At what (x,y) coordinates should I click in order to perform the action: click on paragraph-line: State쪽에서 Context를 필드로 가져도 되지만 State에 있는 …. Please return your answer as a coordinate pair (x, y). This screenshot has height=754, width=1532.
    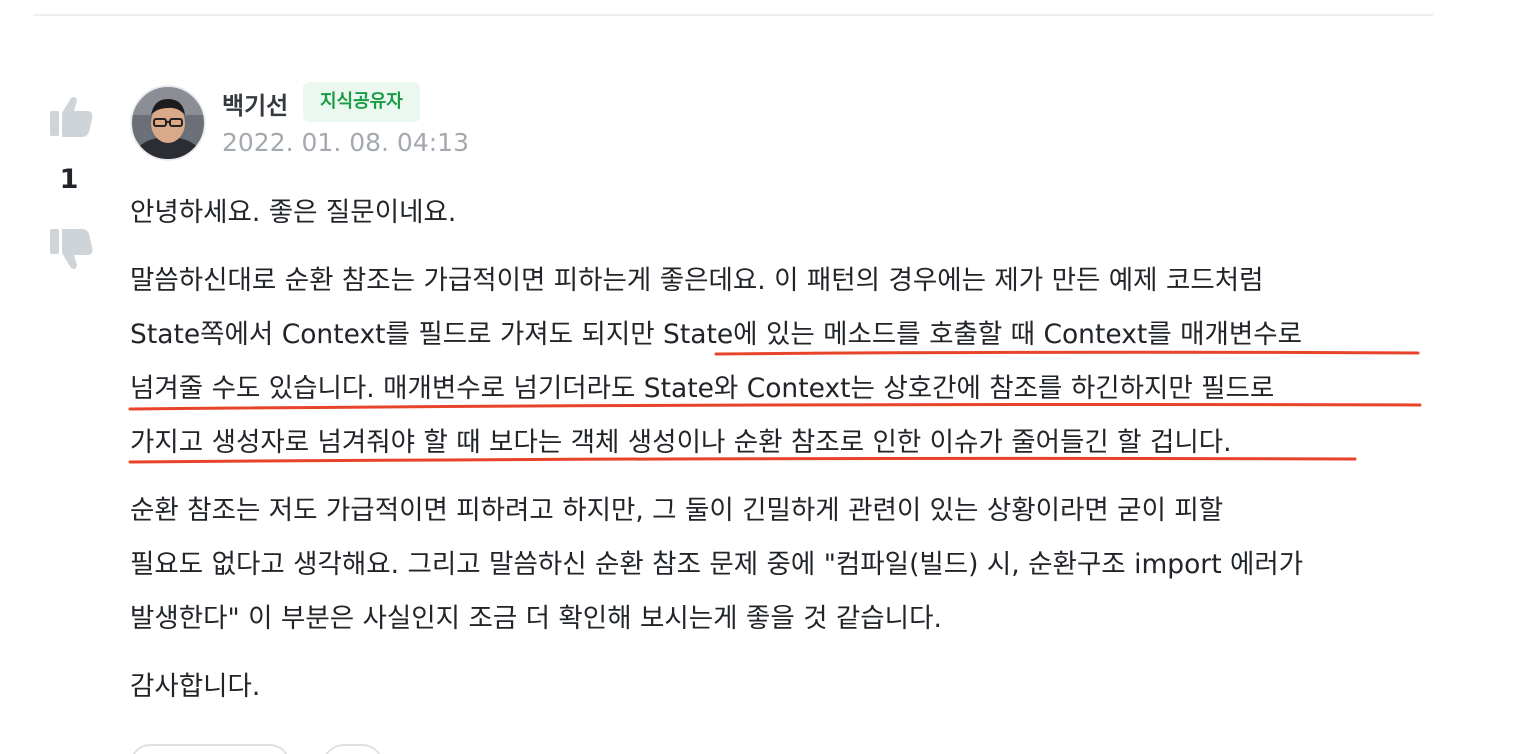
    Looking at the image, I should click on (716, 334).